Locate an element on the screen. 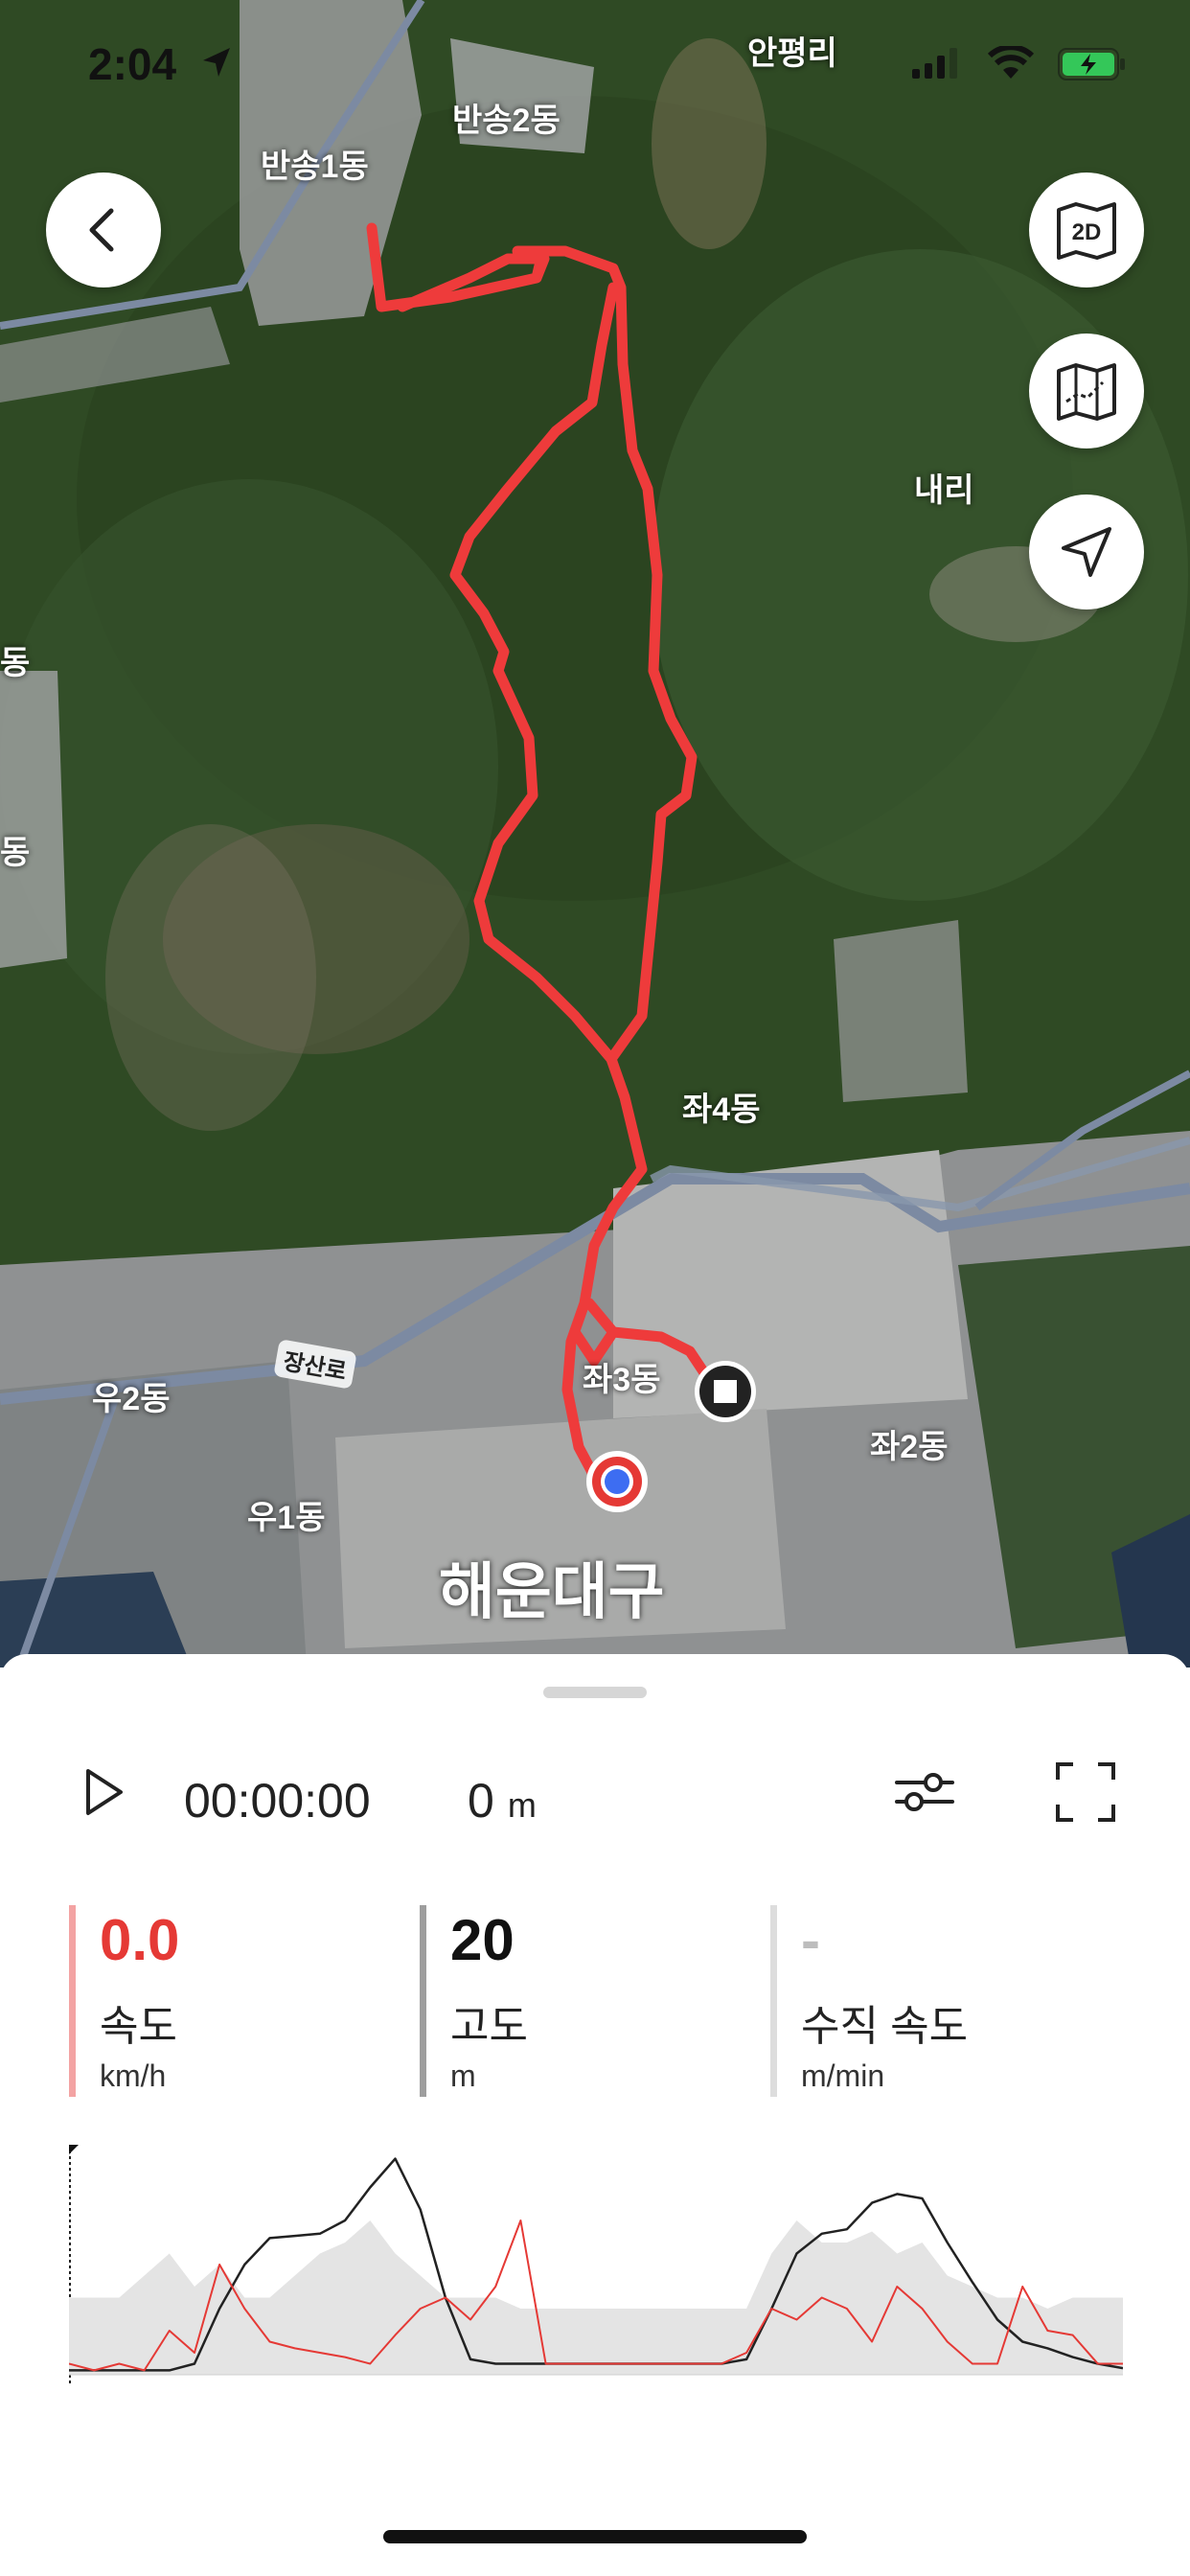  playback-cursor-head is located at coordinates (74, 2149).